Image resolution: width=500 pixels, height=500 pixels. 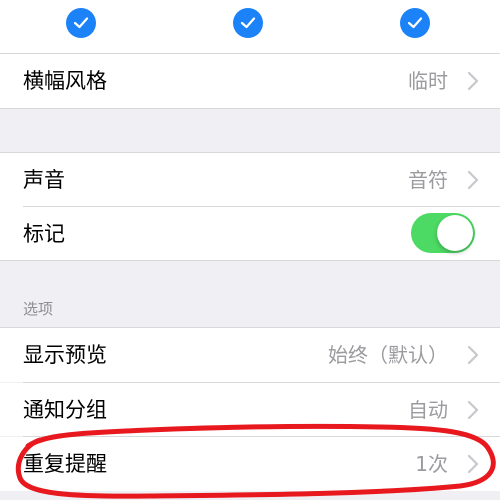 What do you see at coordinates (428, 410) in the screenshot?
I see `grouping-value: 自动` at bounding box center [428, 410].